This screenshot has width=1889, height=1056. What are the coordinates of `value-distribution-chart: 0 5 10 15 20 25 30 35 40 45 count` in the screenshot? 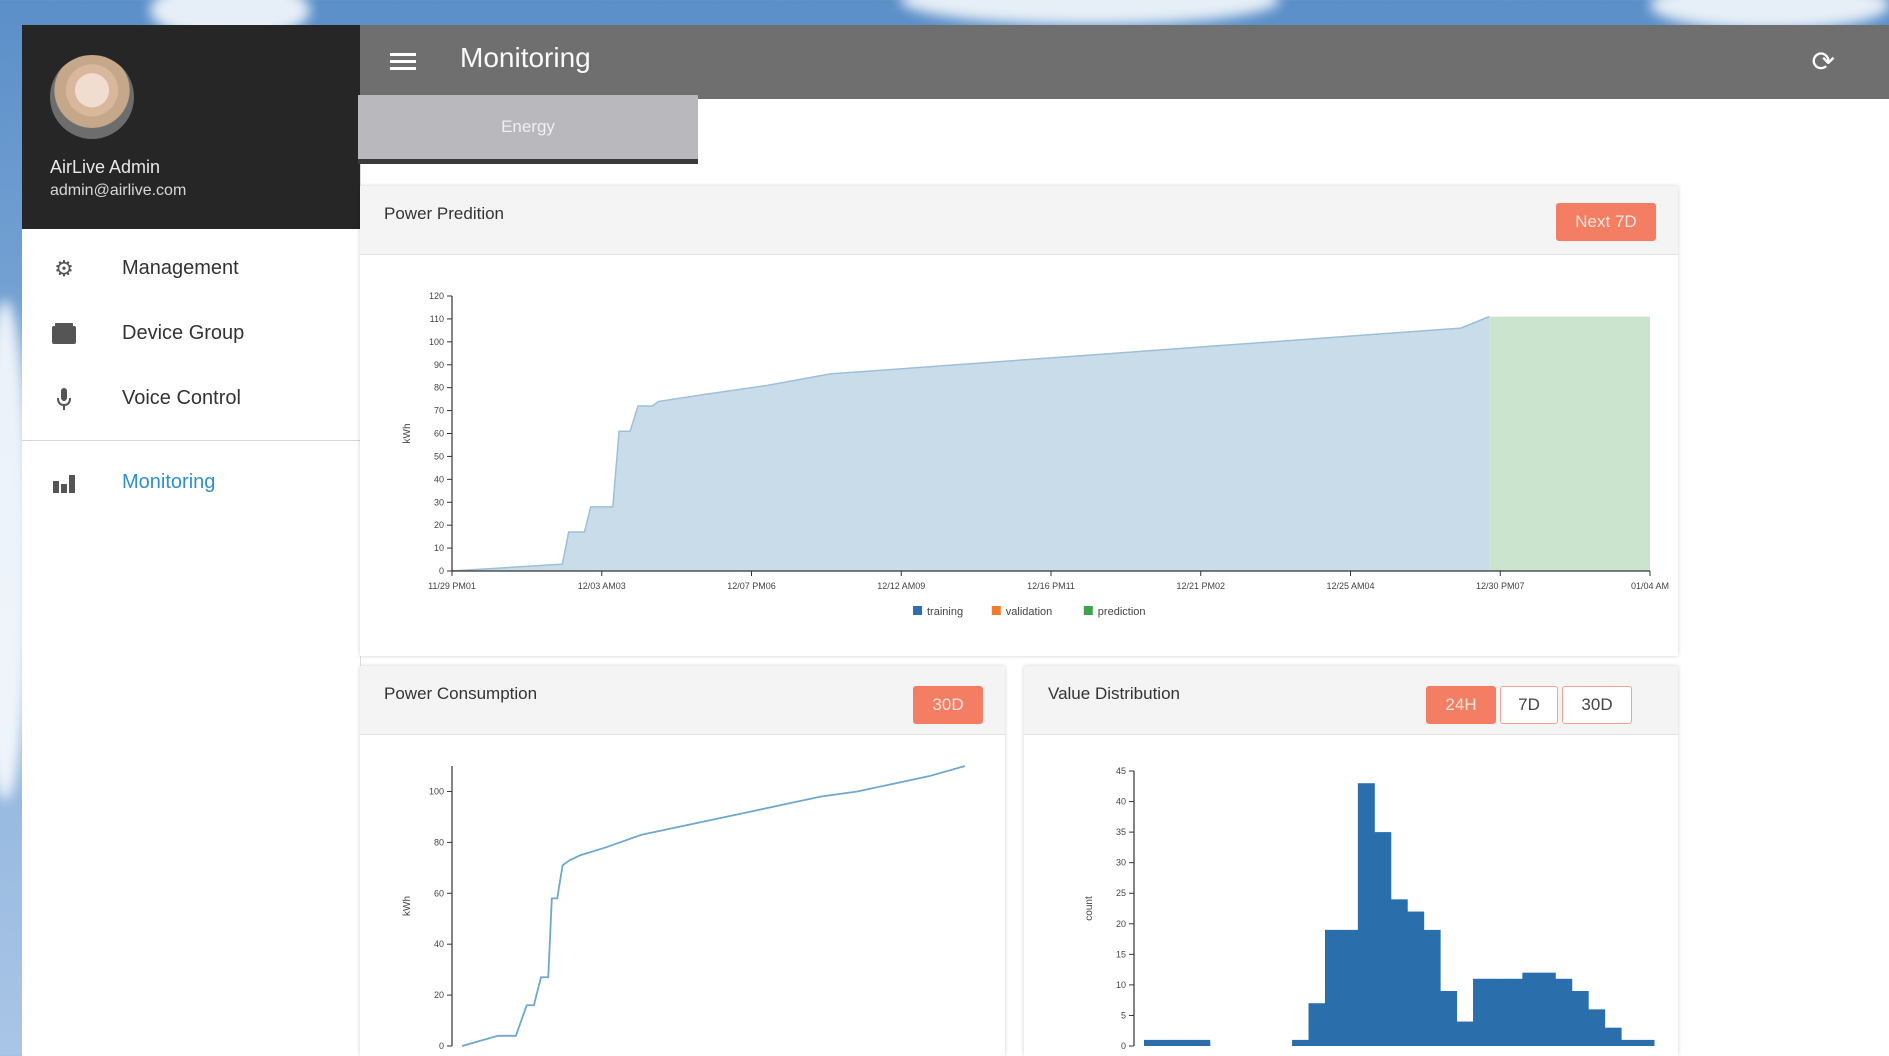 It's located at (1369, 908).